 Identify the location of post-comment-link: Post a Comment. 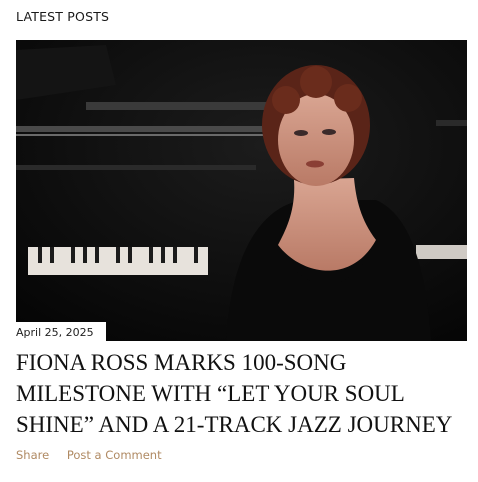
(114, 455).